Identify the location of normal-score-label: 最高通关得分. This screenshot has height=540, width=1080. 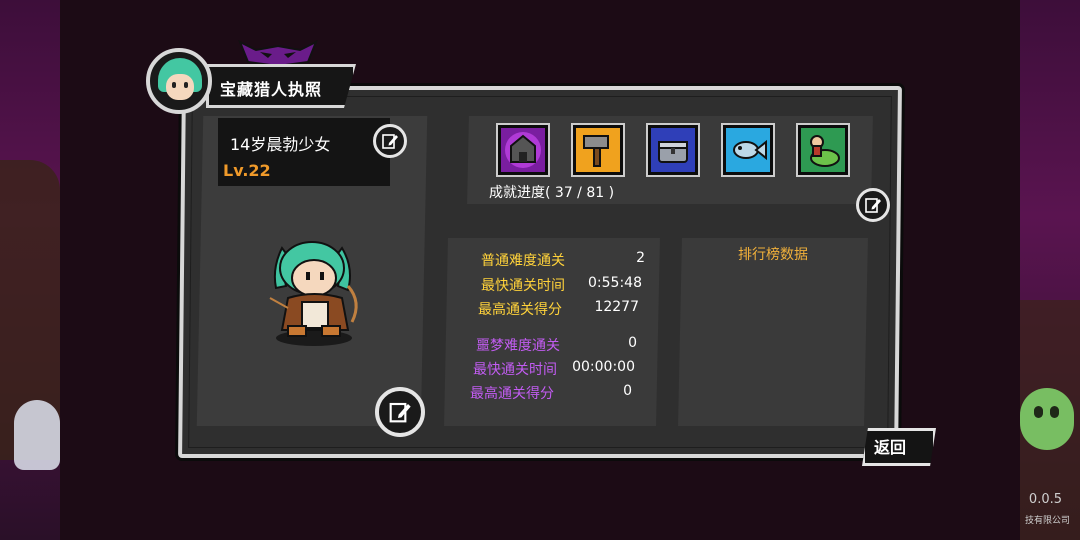
(520, 310).